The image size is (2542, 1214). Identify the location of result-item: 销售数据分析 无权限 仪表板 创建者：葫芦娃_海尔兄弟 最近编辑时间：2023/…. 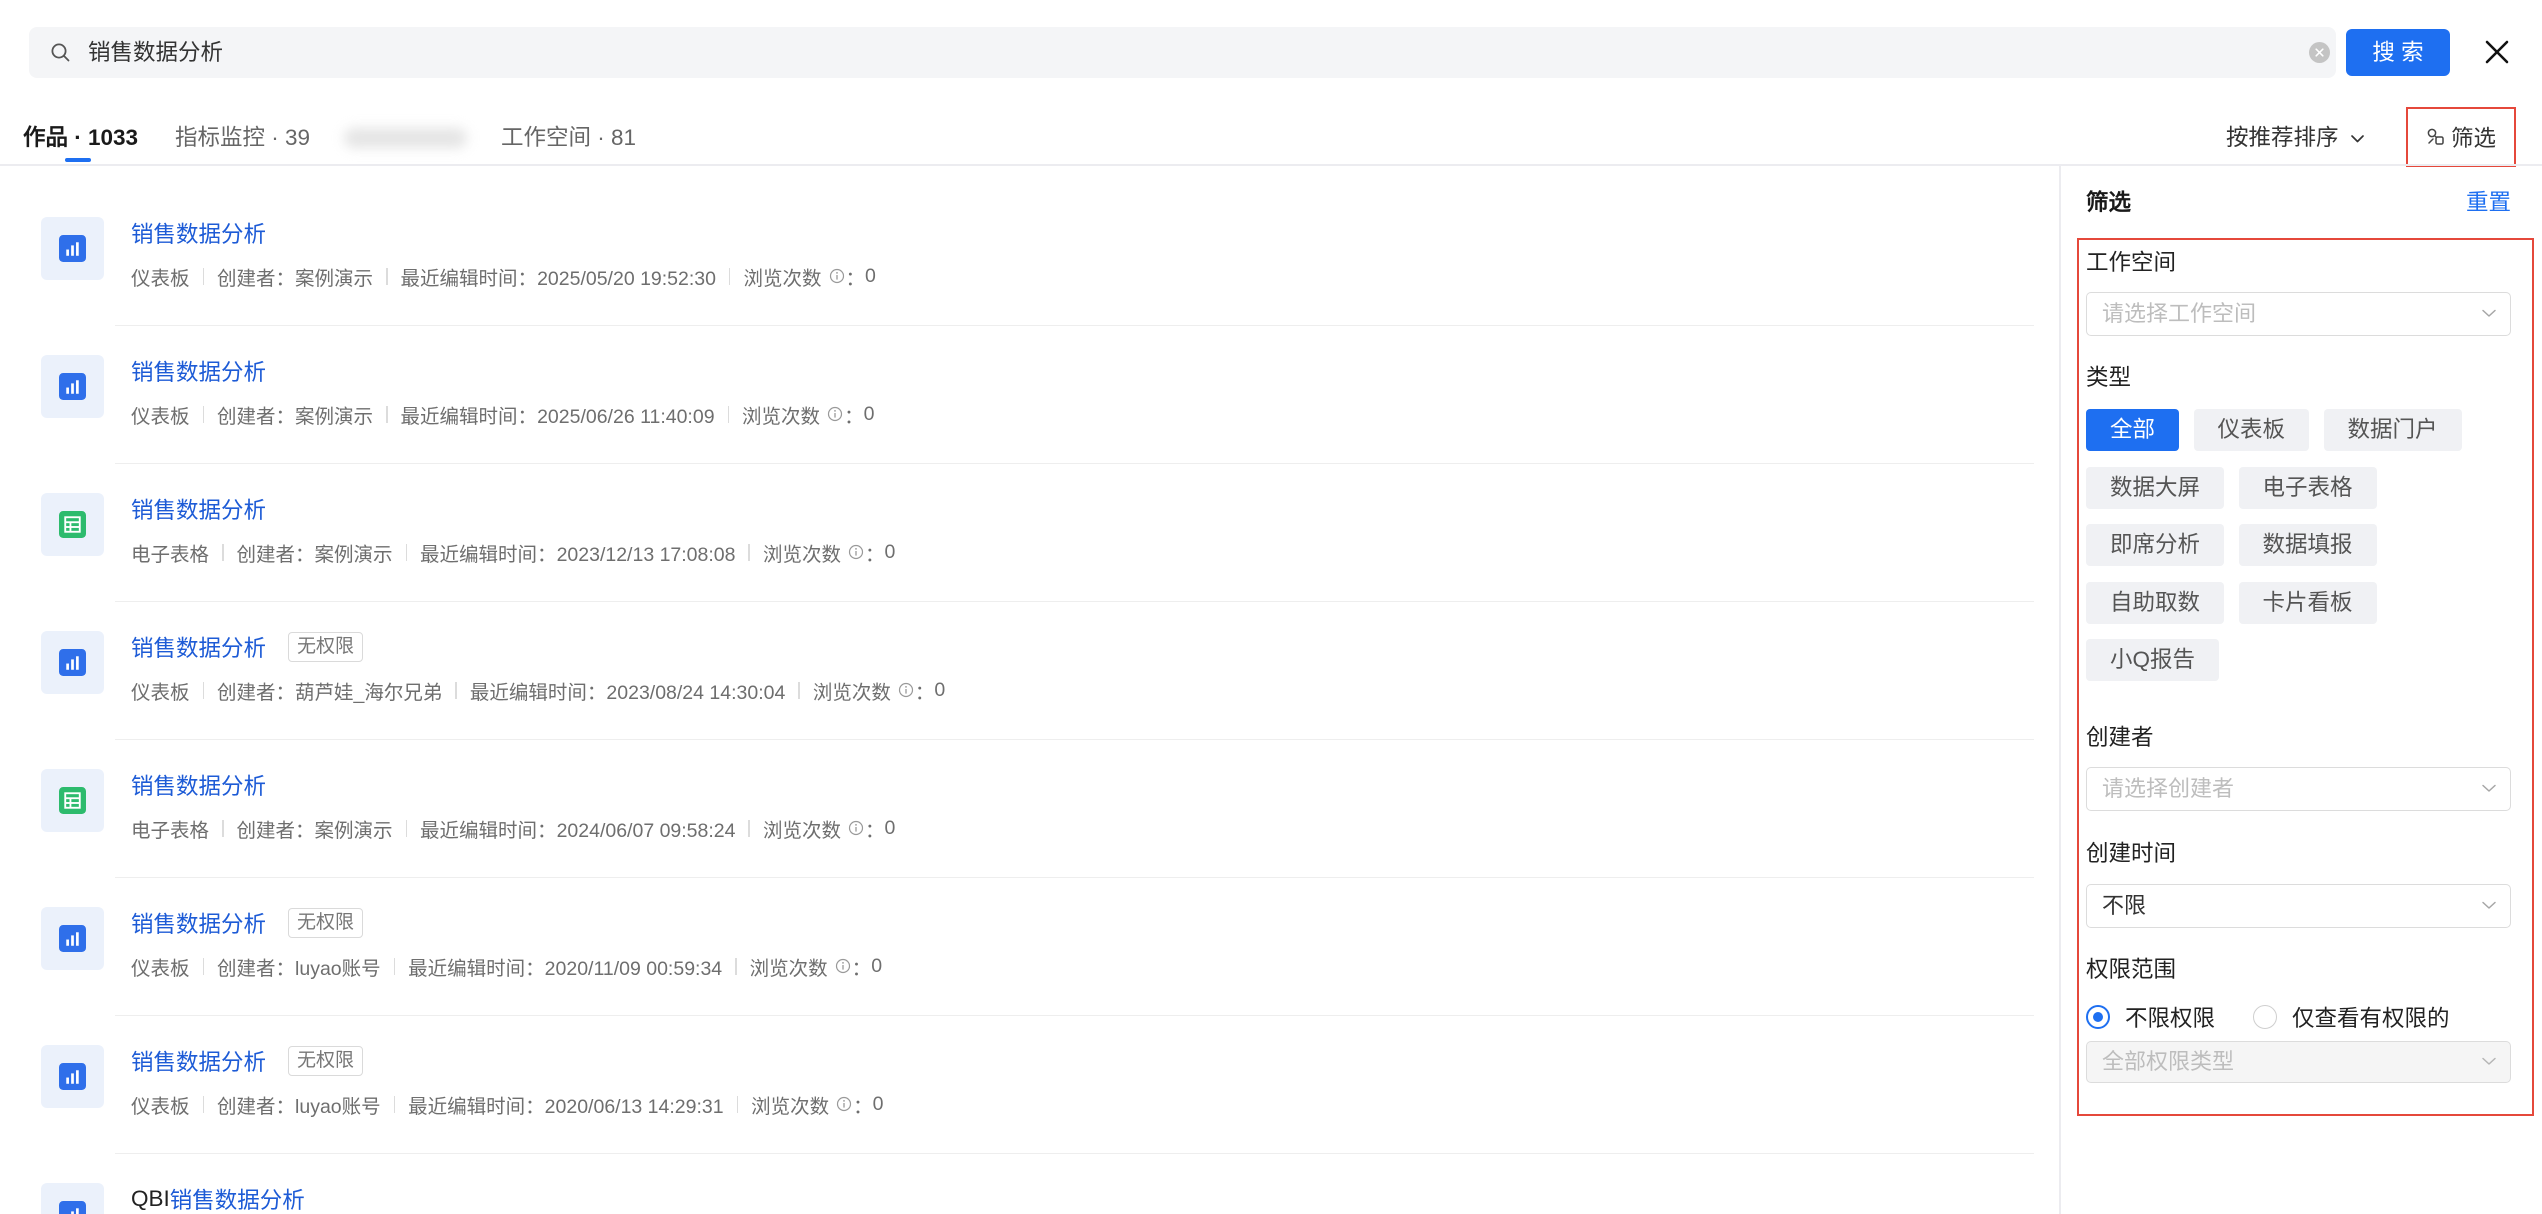
(1029, 671).